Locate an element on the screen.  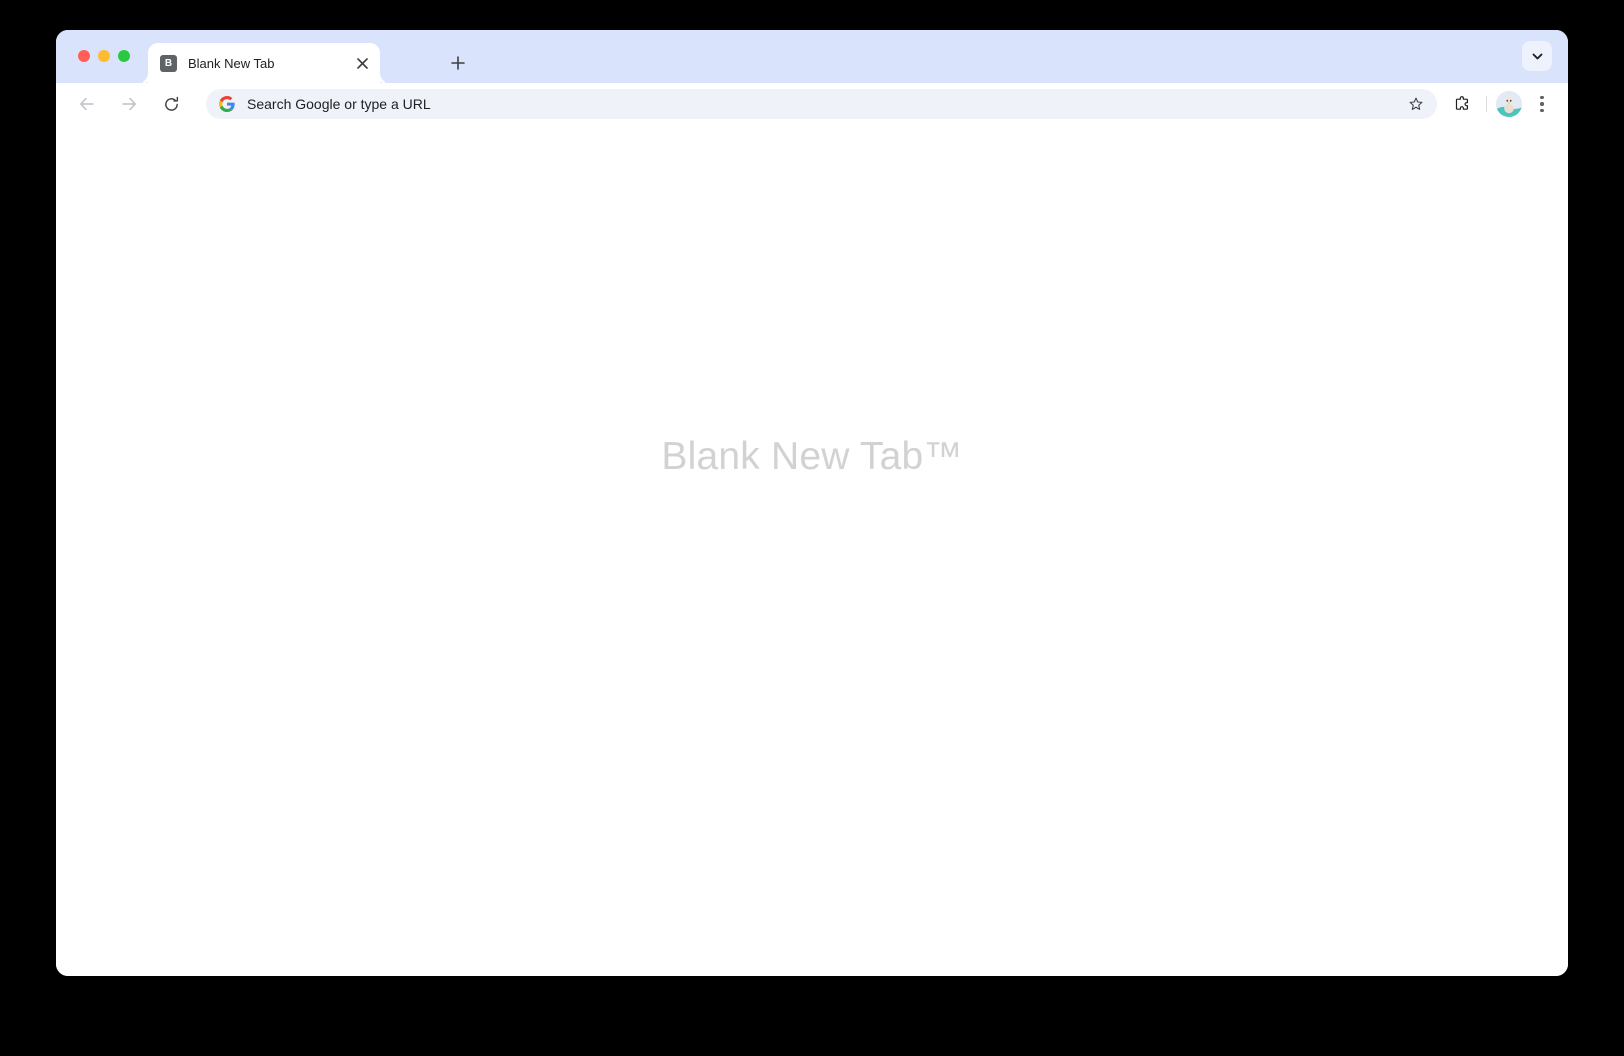
avatar-cat-icon is located at coordinates (1509, 104).